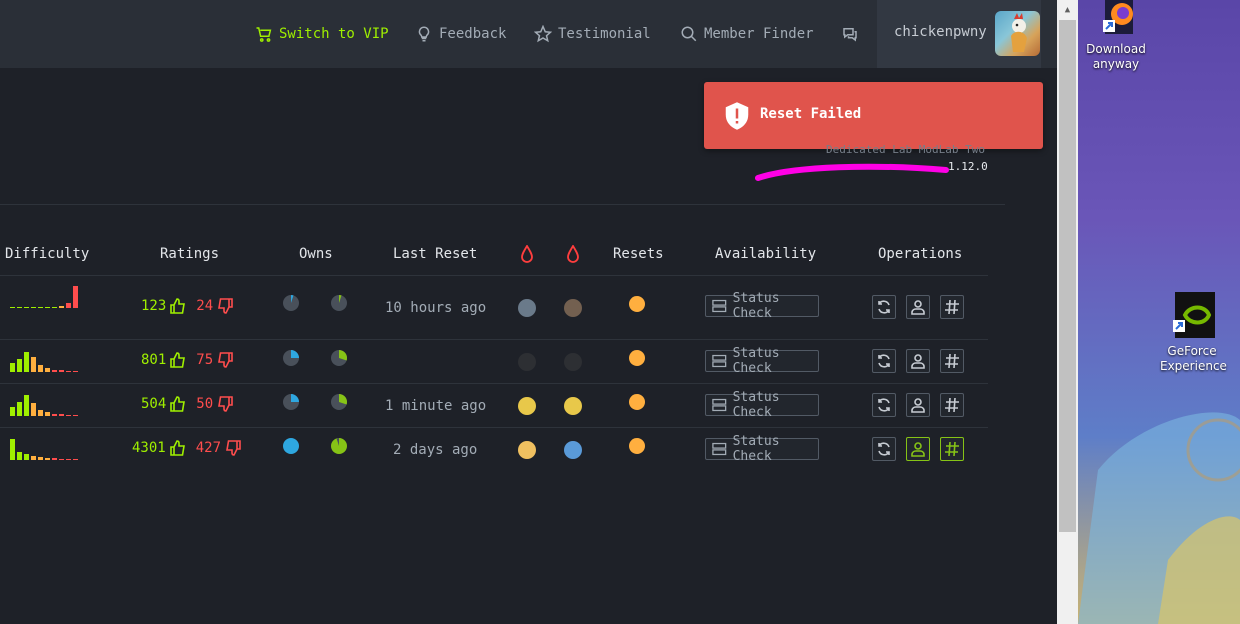  I want to click on header-ratings: Ratings, so click(190, 254).